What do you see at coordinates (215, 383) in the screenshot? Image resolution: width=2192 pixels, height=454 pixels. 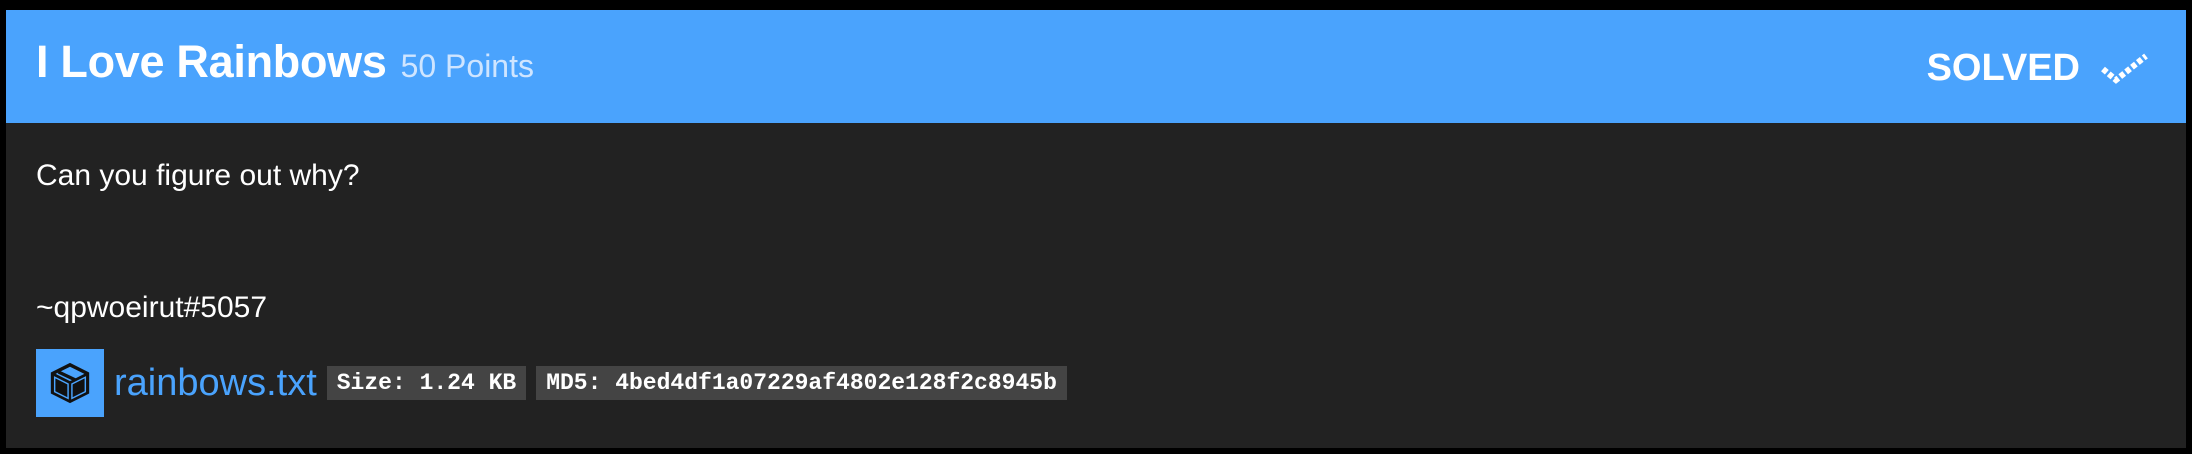 I see `file-download-link: rainbows.txt` at bounding box center [215, 383].